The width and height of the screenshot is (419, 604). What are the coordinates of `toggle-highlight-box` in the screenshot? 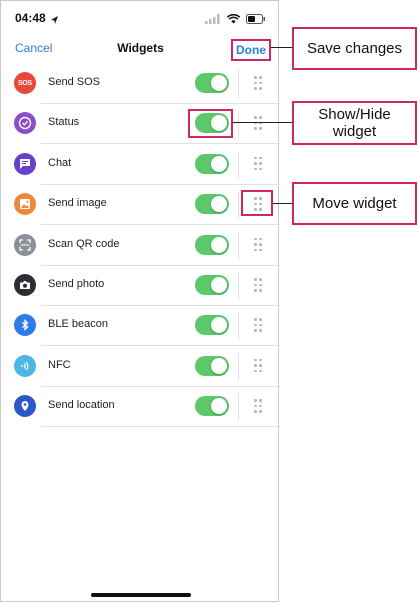 It's located at (210, 123).